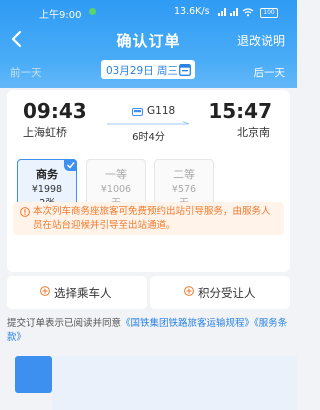 Image resolution: width=320 pixels, height=410 pixels. What do you see at coordinates (185, 70) in the screenshot?
I see `calendar-icon` at bounding box center [185, 70].